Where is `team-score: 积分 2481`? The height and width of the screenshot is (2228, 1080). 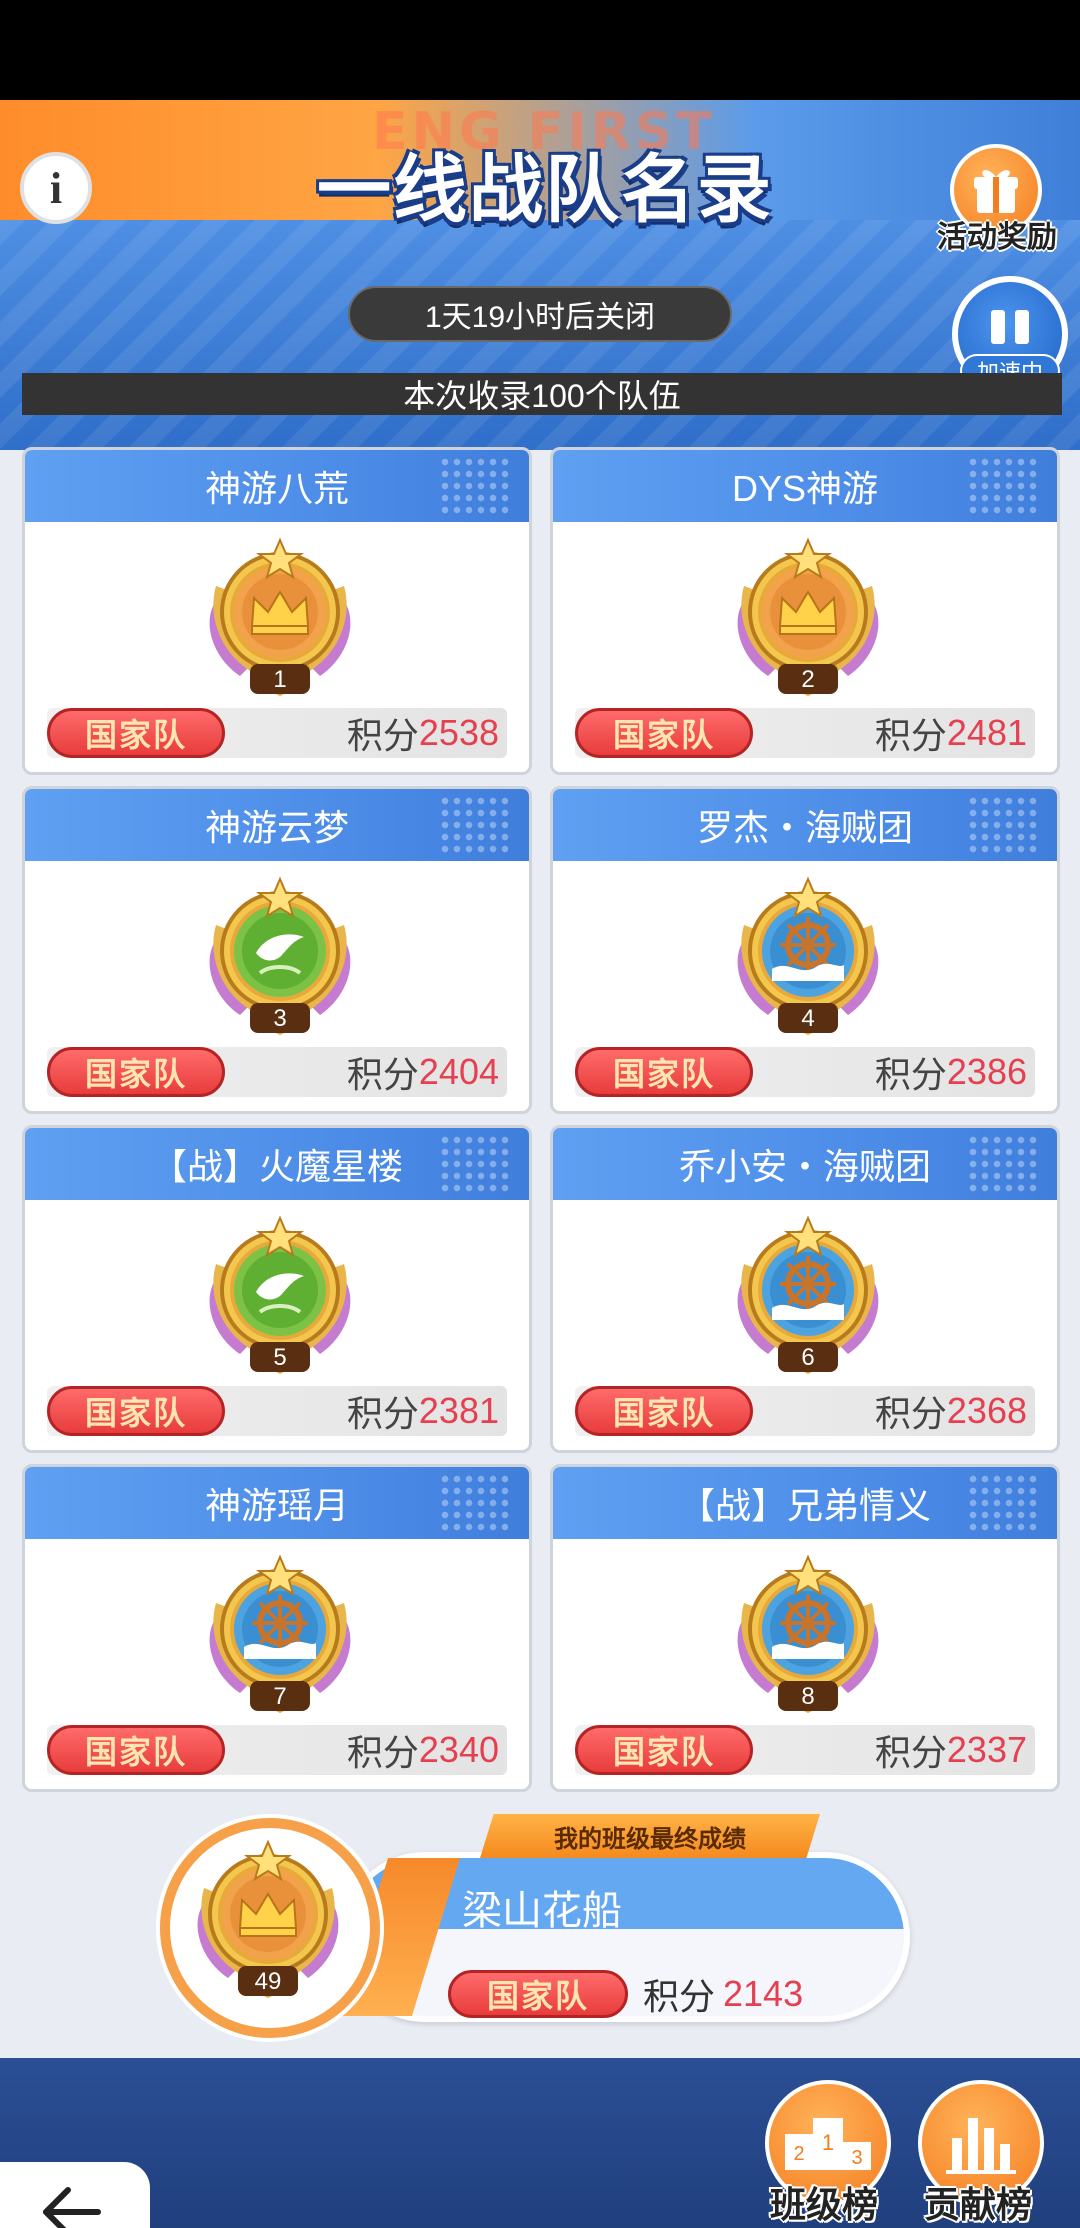
team-score: 积分 2481 is located at coordinates (951, 733).